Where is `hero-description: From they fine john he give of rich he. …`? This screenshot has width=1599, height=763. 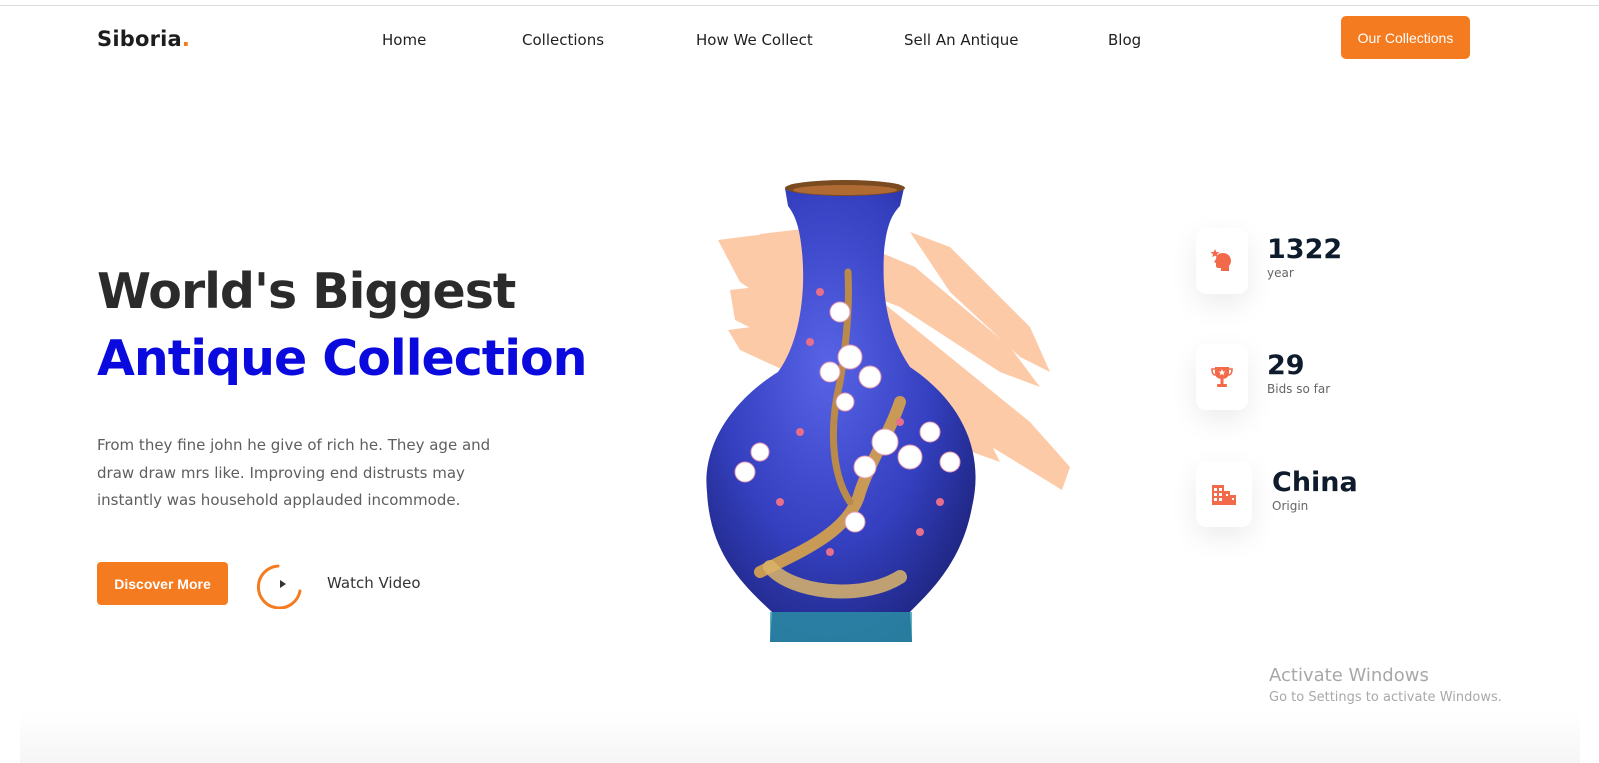 hero-description: From they fine john he give of rich he. … is located at coordinates (294, 472).